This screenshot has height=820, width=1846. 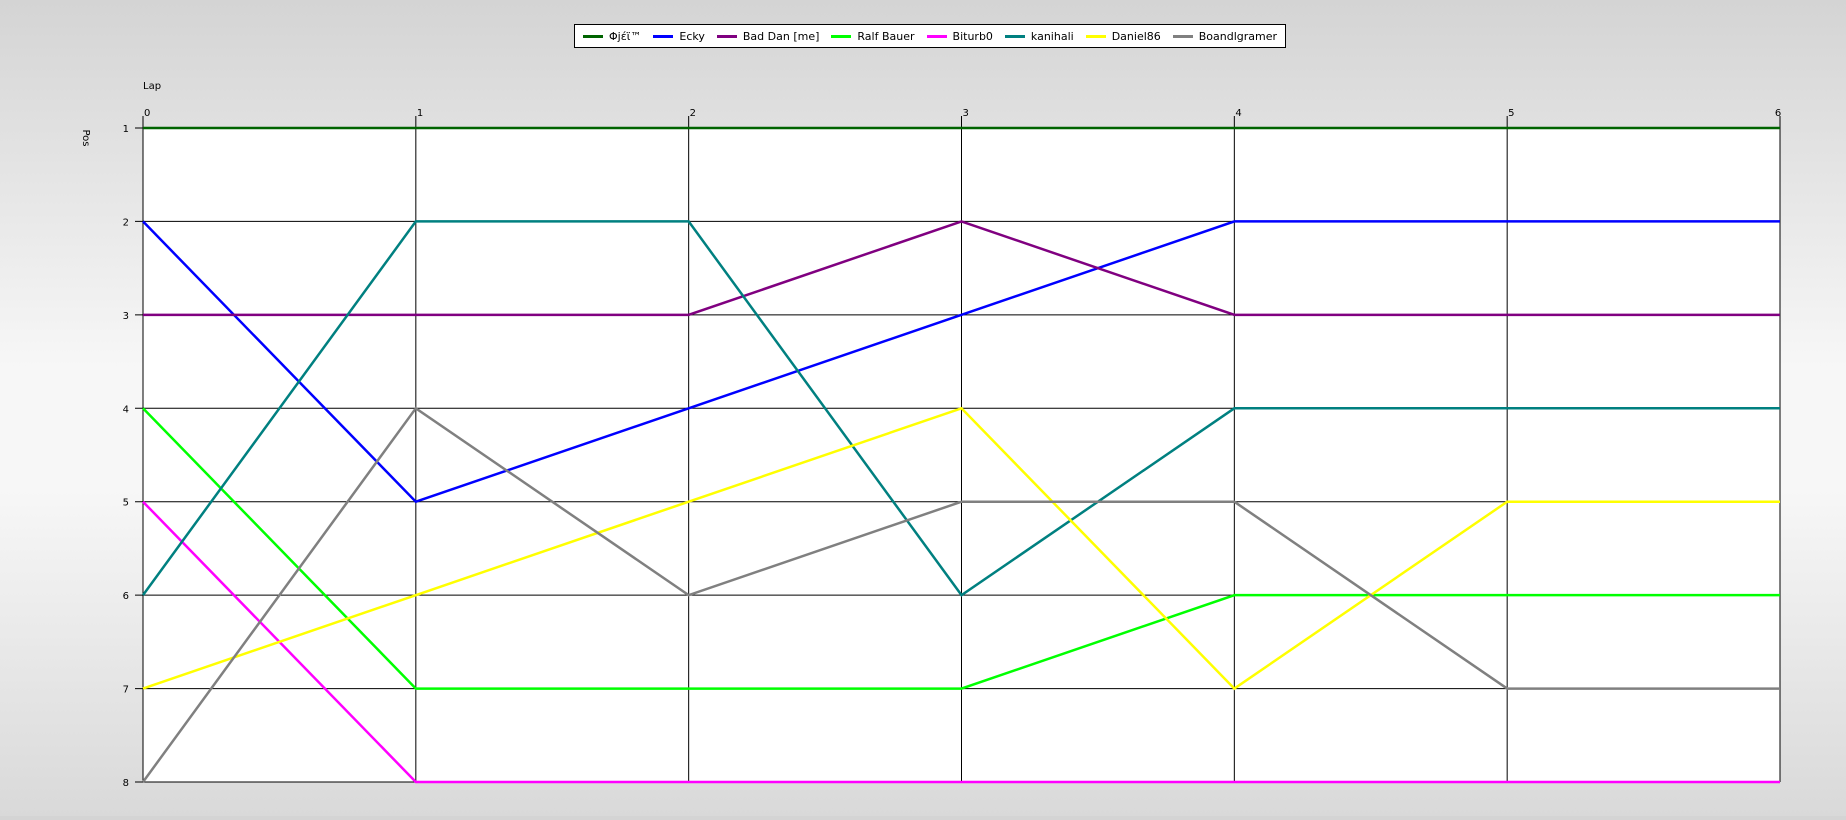 I want to click on x-tick-label: 0, so click(x=147, y=113).